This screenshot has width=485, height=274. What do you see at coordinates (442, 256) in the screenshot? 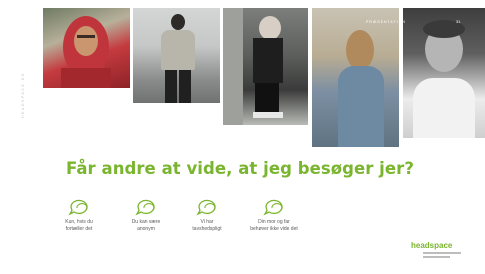
I see `partner-logo` at bounding box center [442, 256].